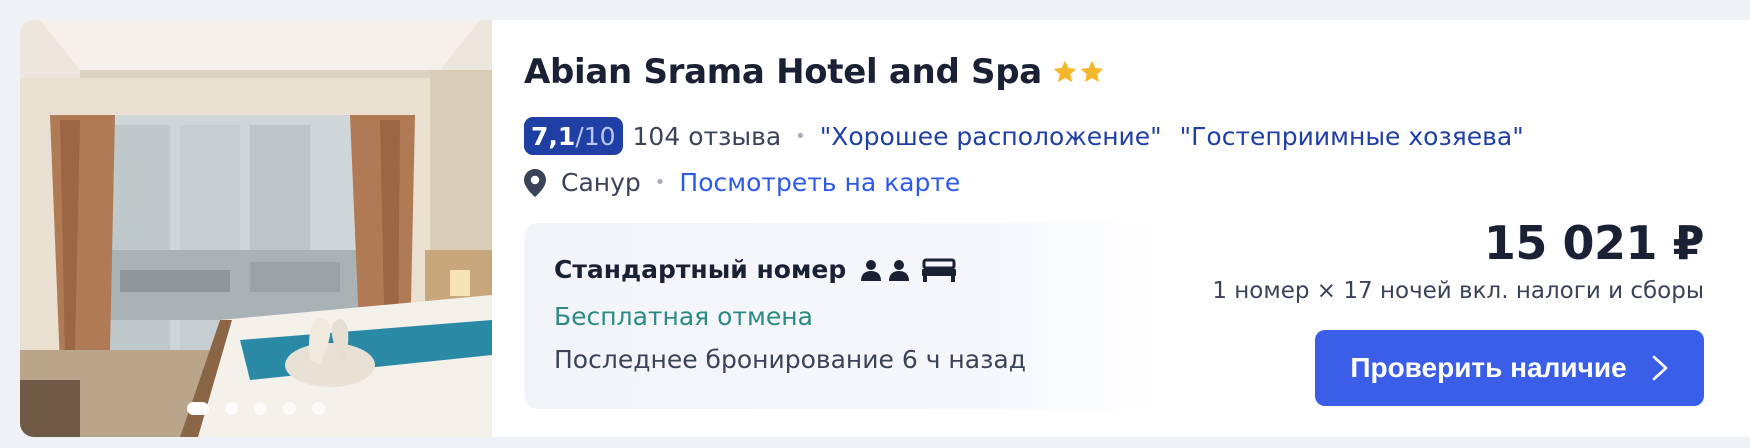  I want to click on last-booking: Последнее бронирование 6 ч назад, so click(790, 359).